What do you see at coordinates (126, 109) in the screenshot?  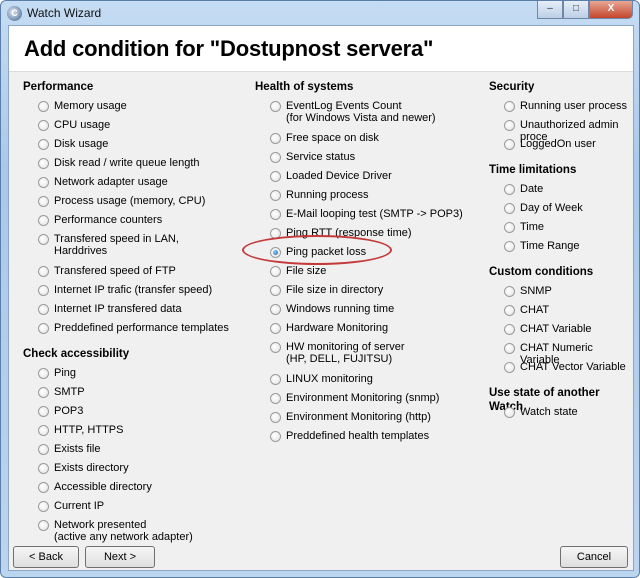 I see `radio-option: Memory usage` at bounding box center [126, 109].